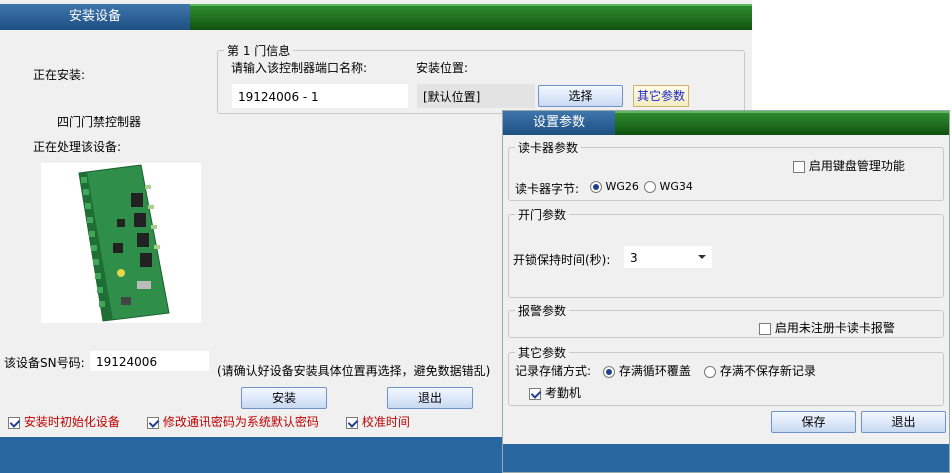 The image size is (952, 473). I want to click on radio-wg26-icon, so click(596, 187).